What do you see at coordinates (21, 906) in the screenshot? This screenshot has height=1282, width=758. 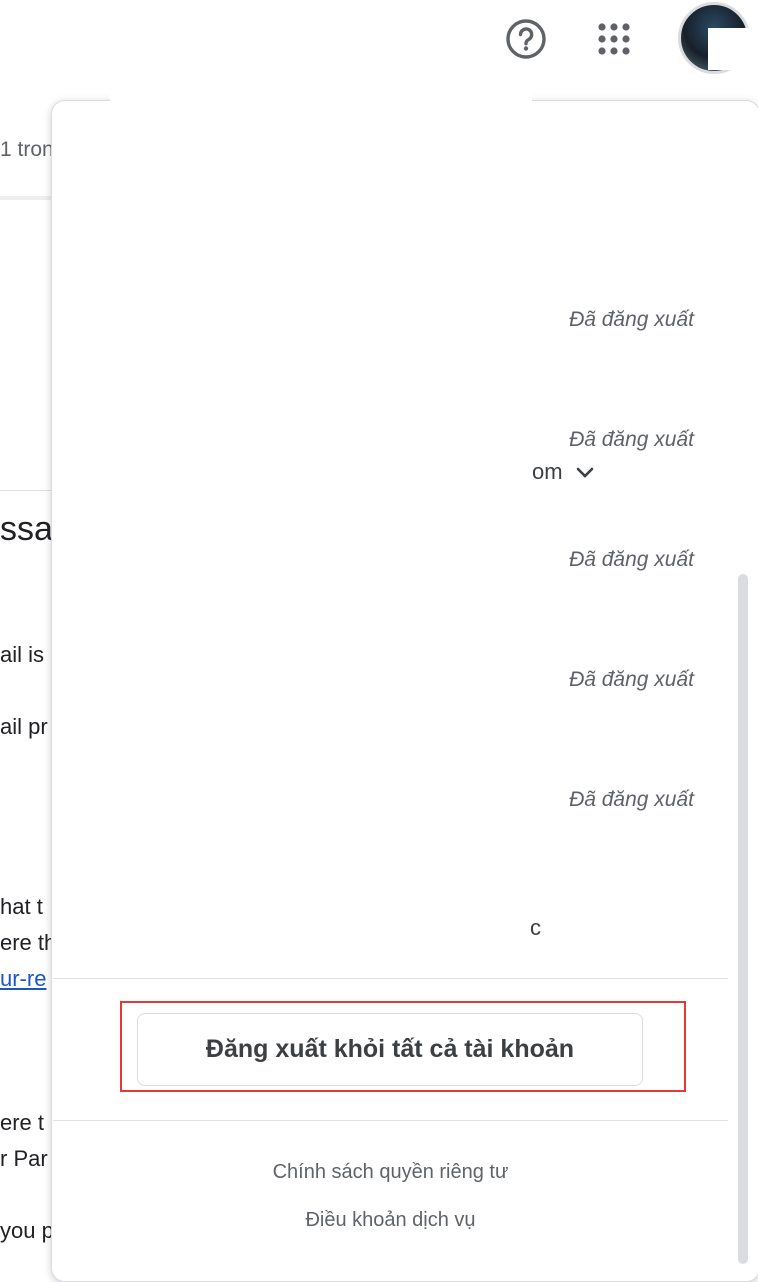 I see `email-body-line: hat t` at bounding box center [21, 906].